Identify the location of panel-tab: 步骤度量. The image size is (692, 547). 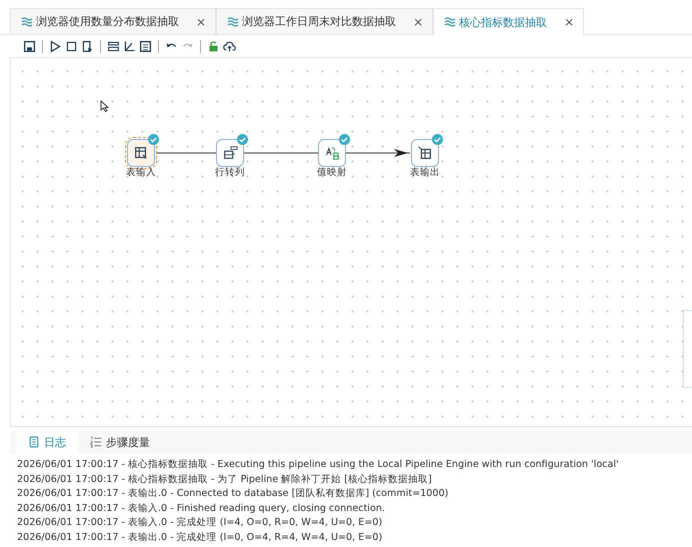
(120, 442).